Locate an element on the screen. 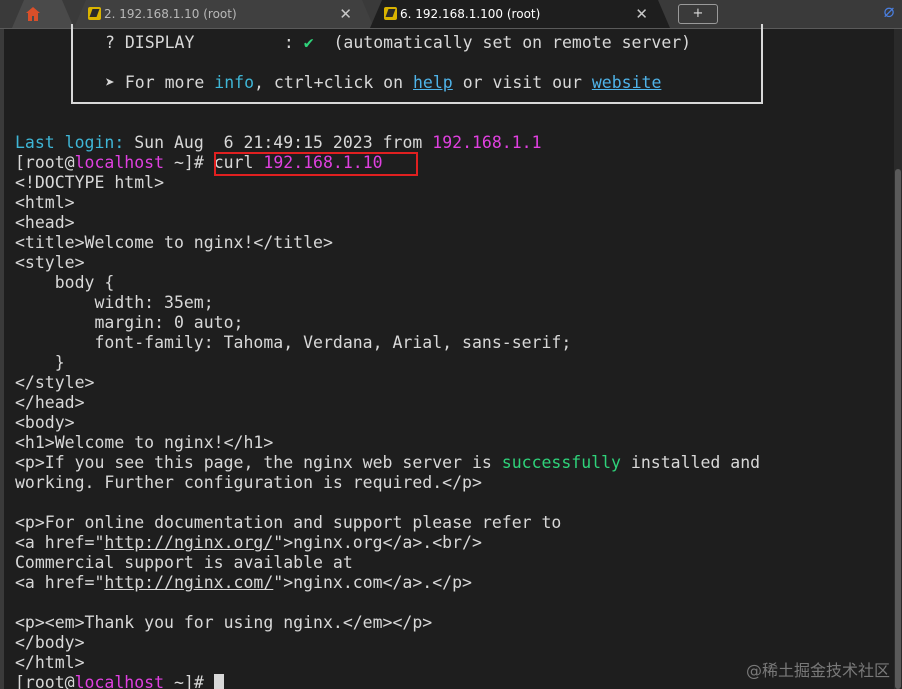 Image resolution: width=902 pixels, height=689 pixels. more-mid: , ctrl+click on is located at coordinates (329, 82).